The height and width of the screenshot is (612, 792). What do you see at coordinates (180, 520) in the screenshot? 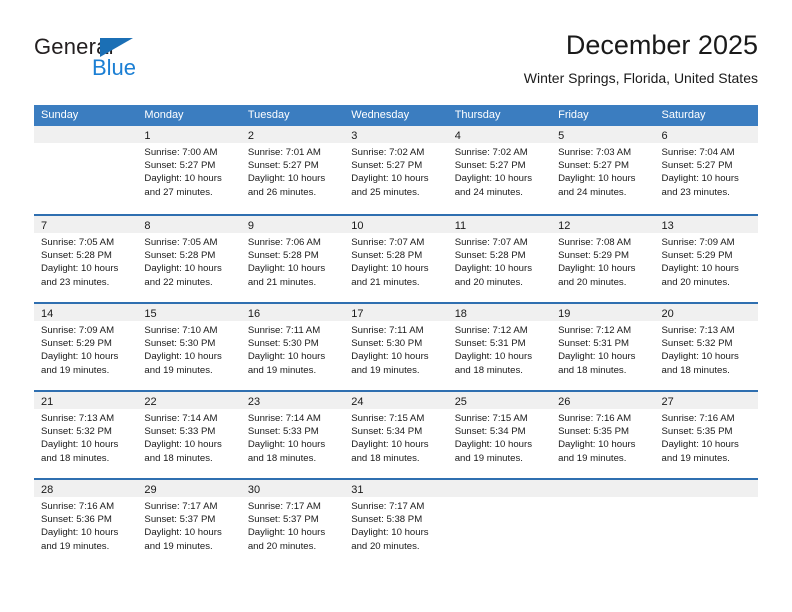
I see `day-detail-line: Sunset: 5:37 PM` at bounding box center [180, 520].